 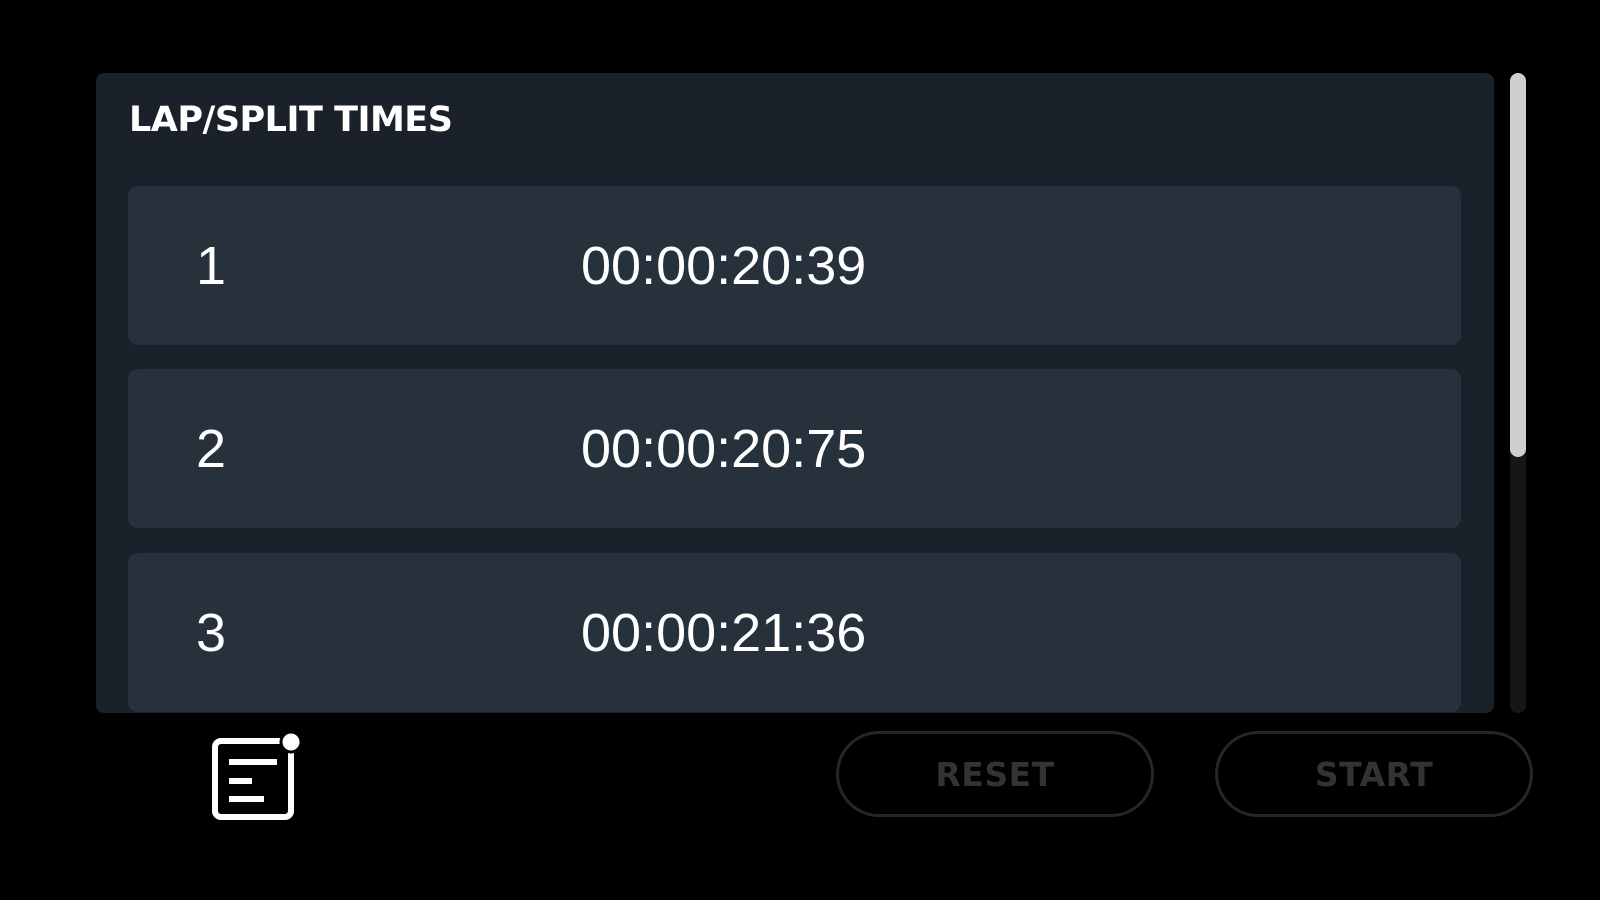 What do you see at coordinates (211, 265) in the screenshot?
I see `lap-number: 1` at bounding box center [211, 265].